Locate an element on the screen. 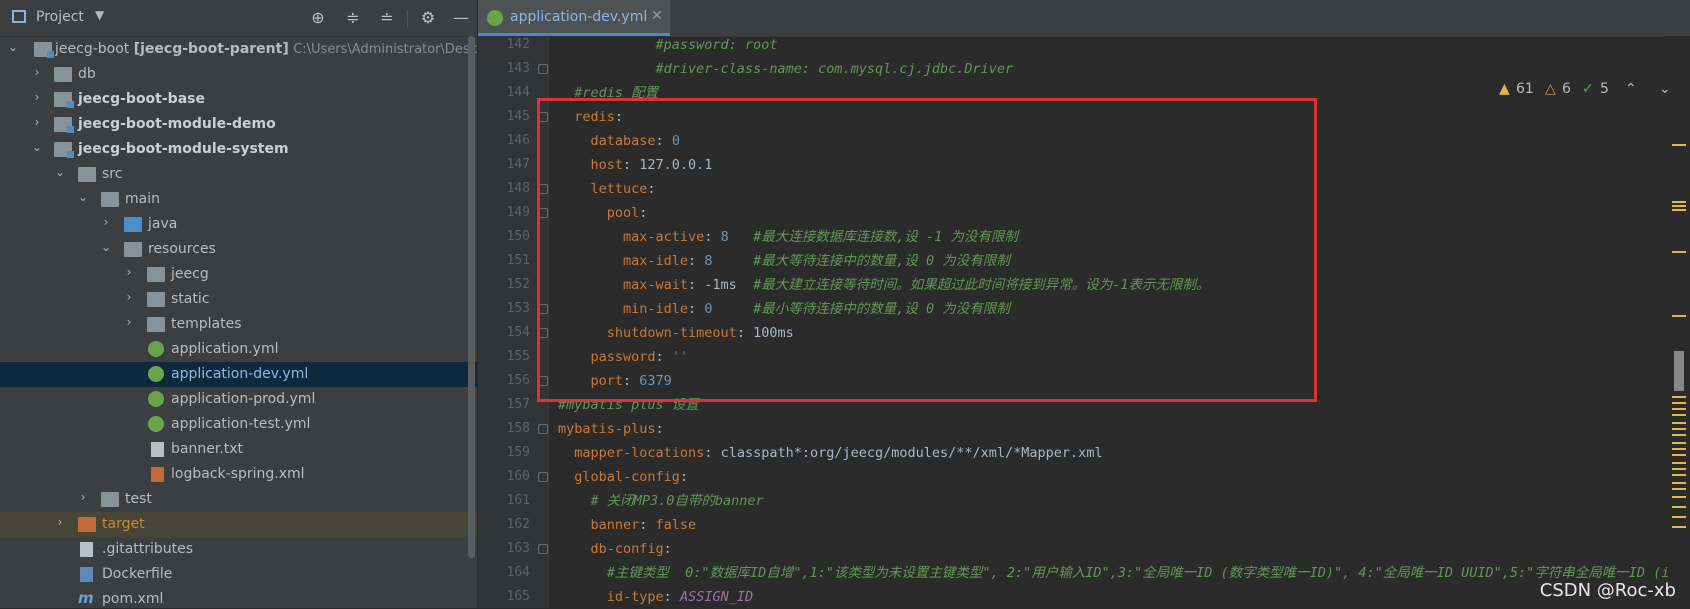 The height and width of the screenshot is (609, 1690). tree-item-label: banner.txt is located at coordinates (207, 449).